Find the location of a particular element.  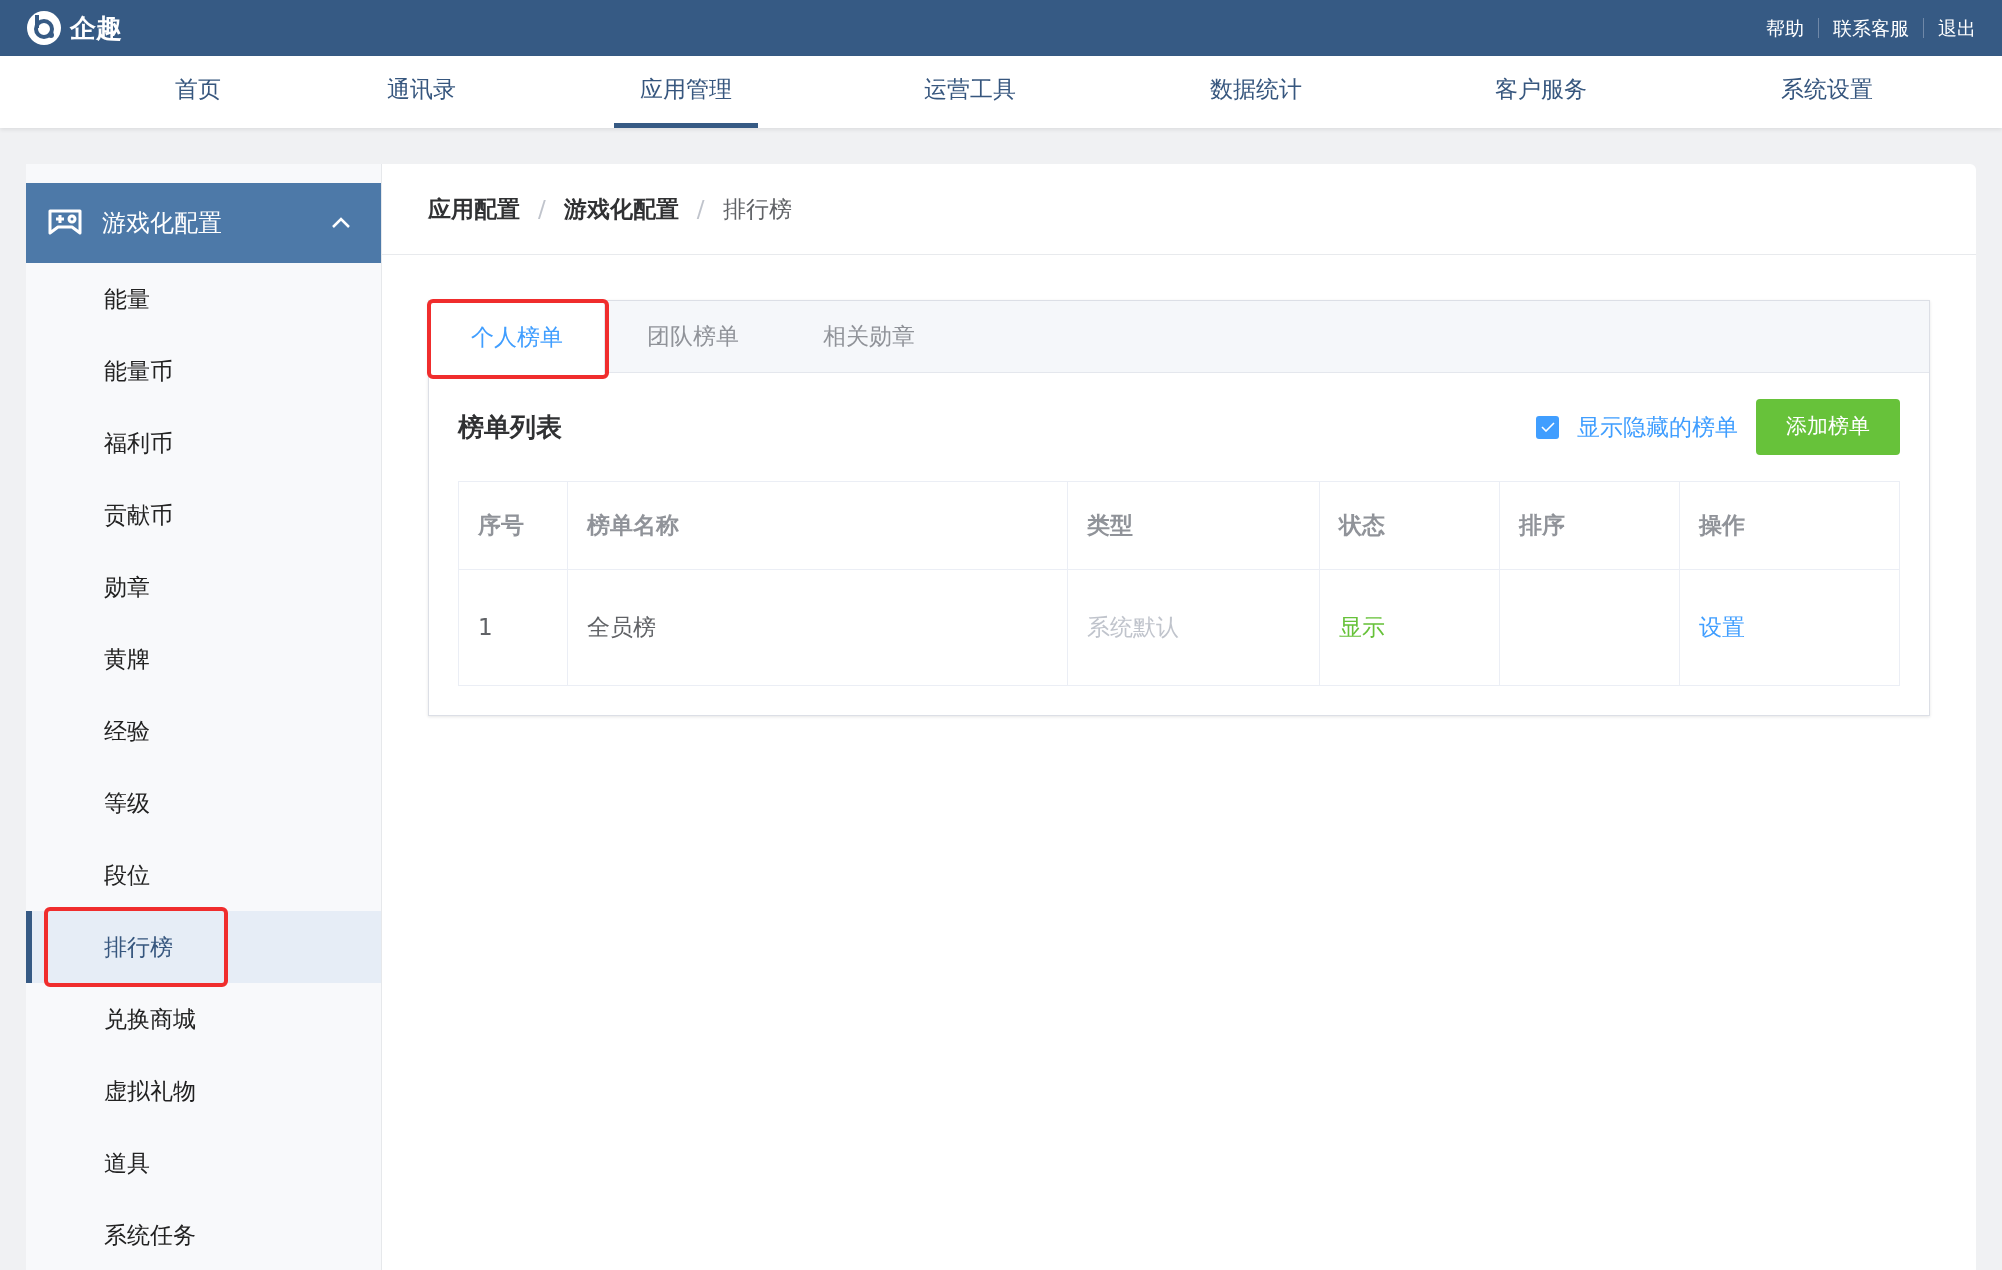

sidebar-item: 兑换商城 is located at coordinates (203, 1019).